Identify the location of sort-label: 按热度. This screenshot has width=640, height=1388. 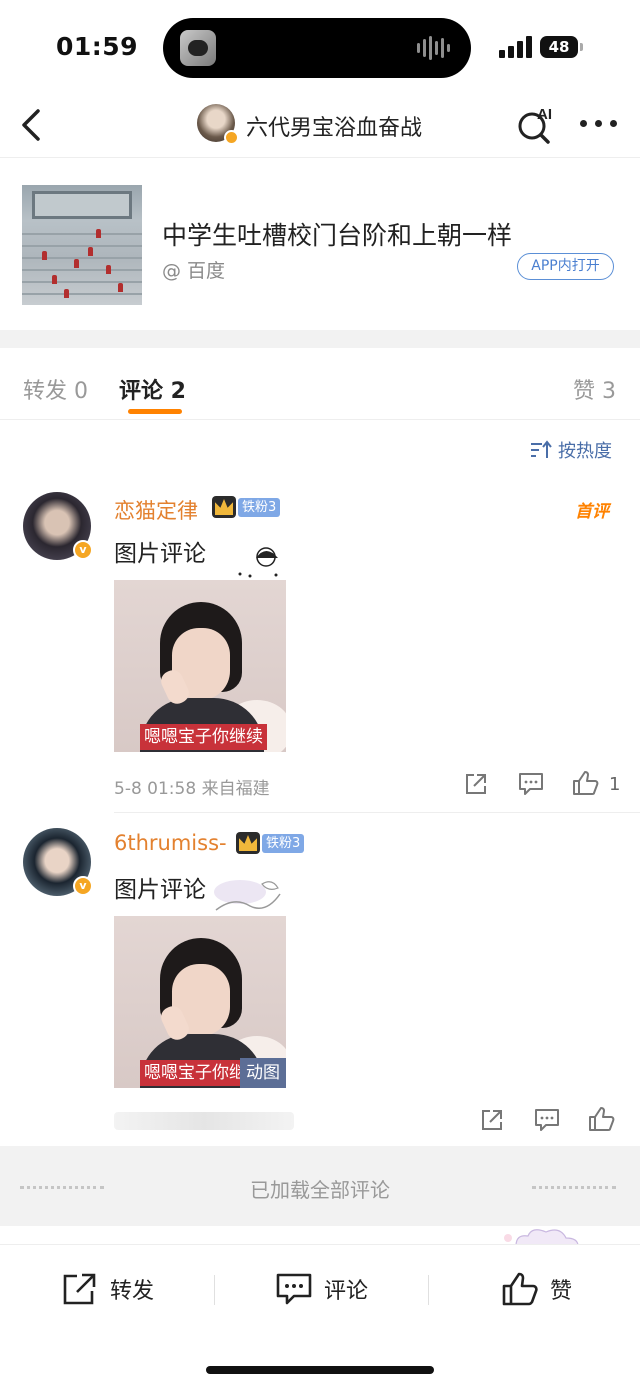
(585, 451).